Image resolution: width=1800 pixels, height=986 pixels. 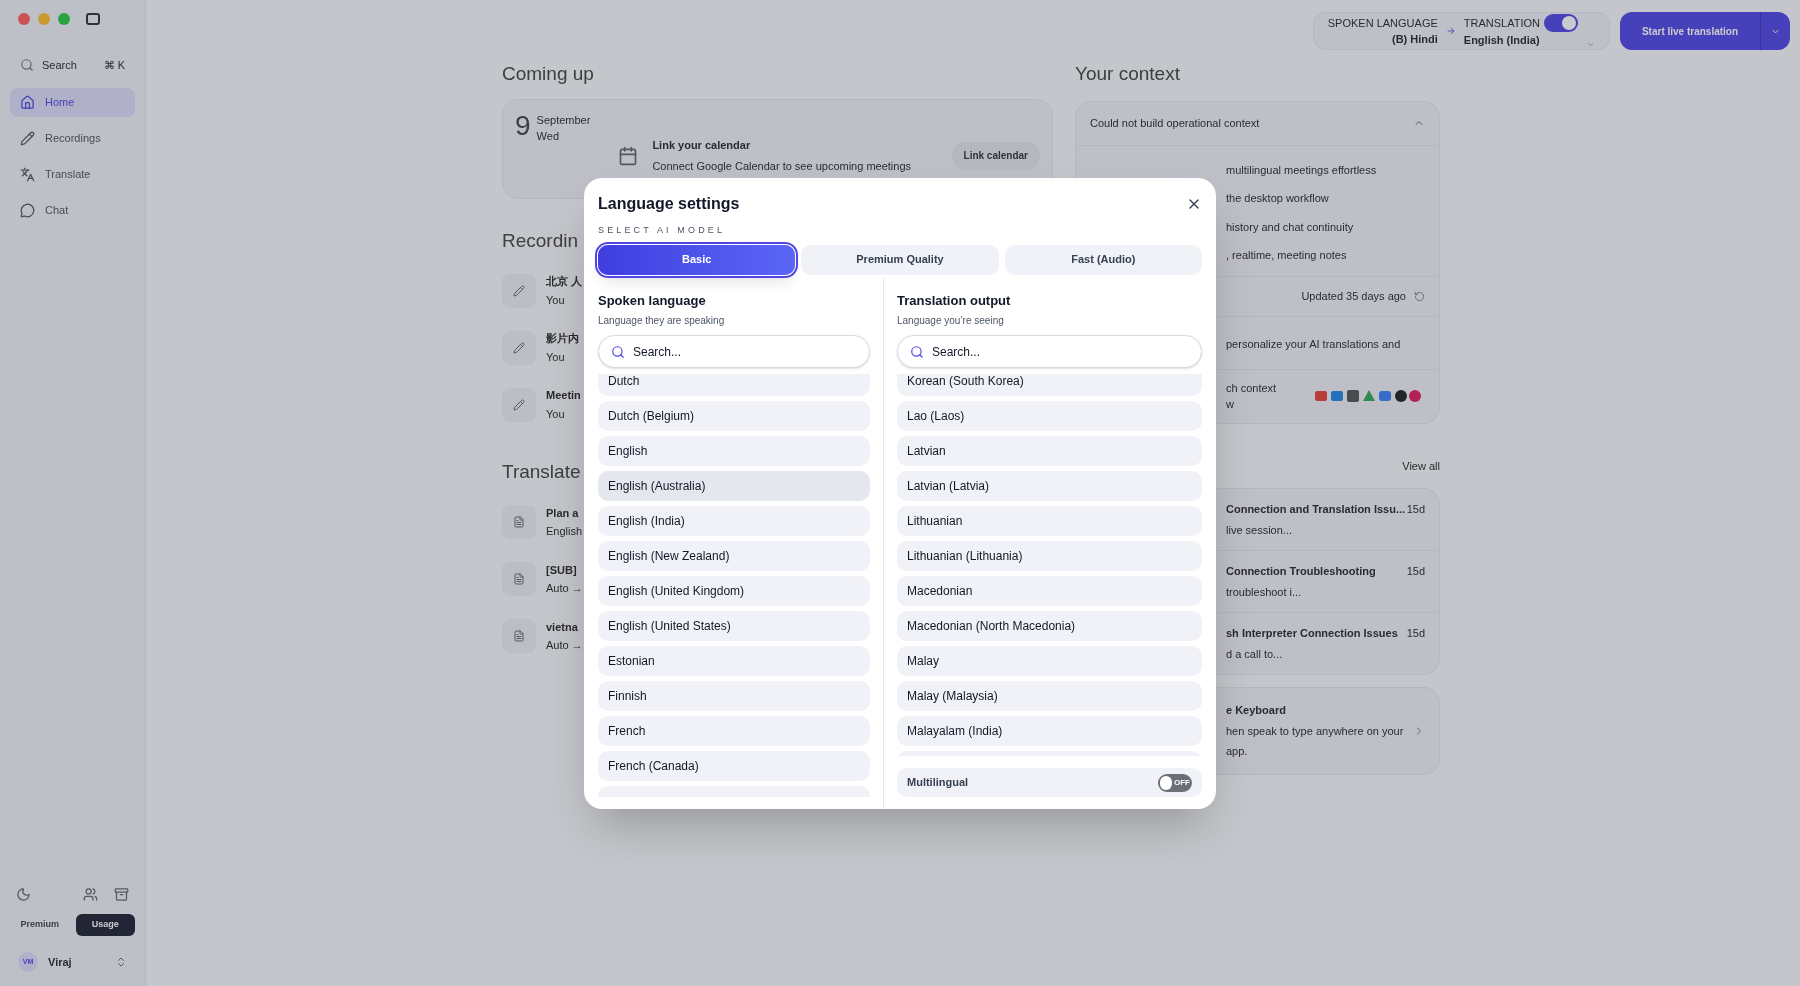 What do you see at coordinates (1502, 40) in the screenshot?
I see `translation-value: English (India)` at bounding box center [1502, 40].